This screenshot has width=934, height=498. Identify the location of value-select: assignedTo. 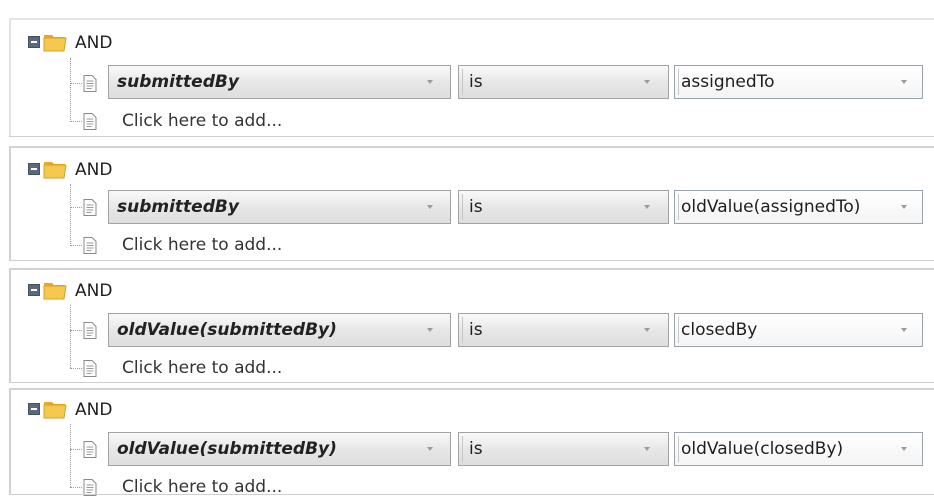
(798, 82).